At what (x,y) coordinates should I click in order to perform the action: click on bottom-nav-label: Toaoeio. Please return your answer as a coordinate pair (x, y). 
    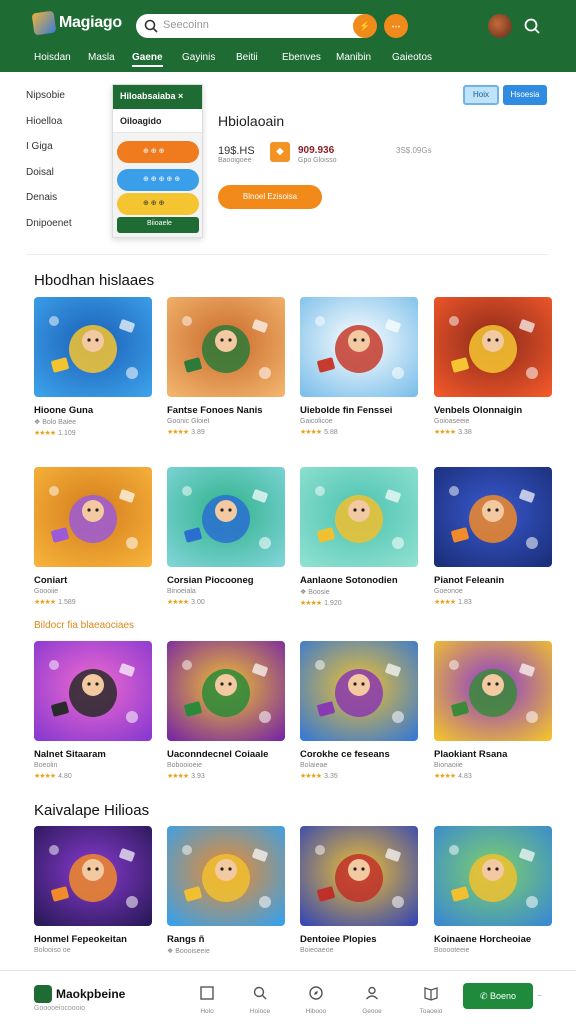
    Looking at the image, I should click on (431, 1011).